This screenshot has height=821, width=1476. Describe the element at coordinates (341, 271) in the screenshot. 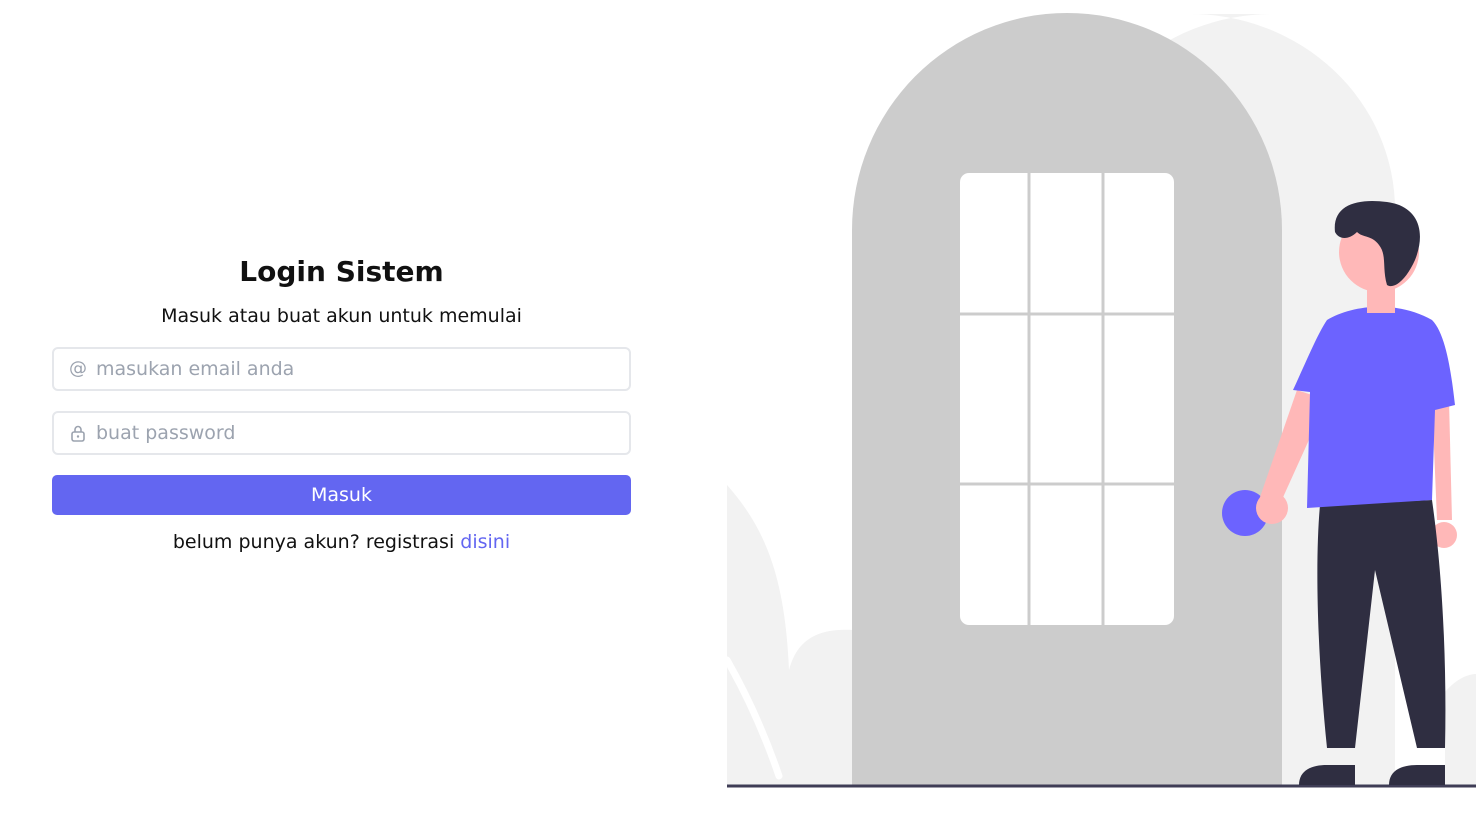

I see `page-title: Login Sistem` at that location.